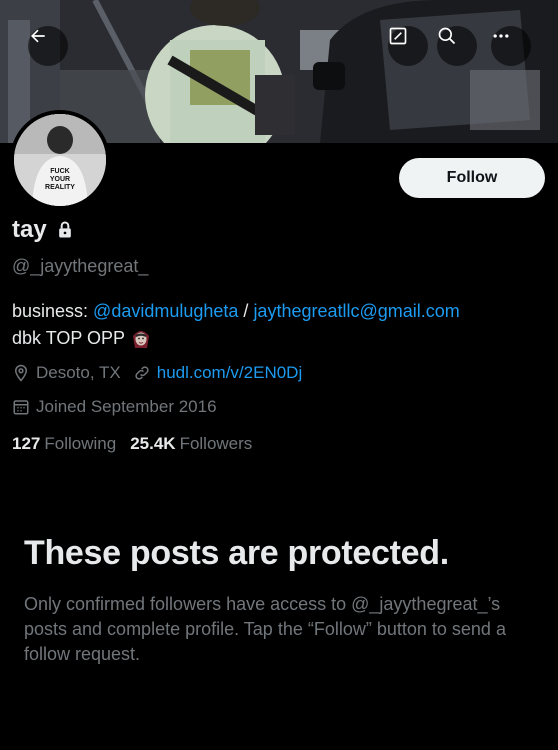  What do you see at coordinates (21, 407) in the screenshot?
I see `calendar-icon` at bounding box center [21, 407].